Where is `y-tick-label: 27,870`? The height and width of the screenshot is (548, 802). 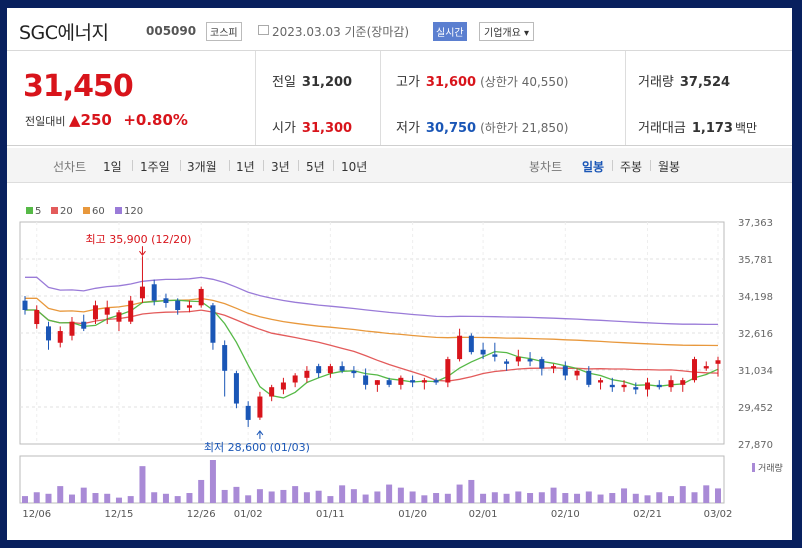 y-tick-label: 27,870 is located at coordinates (755, 445).